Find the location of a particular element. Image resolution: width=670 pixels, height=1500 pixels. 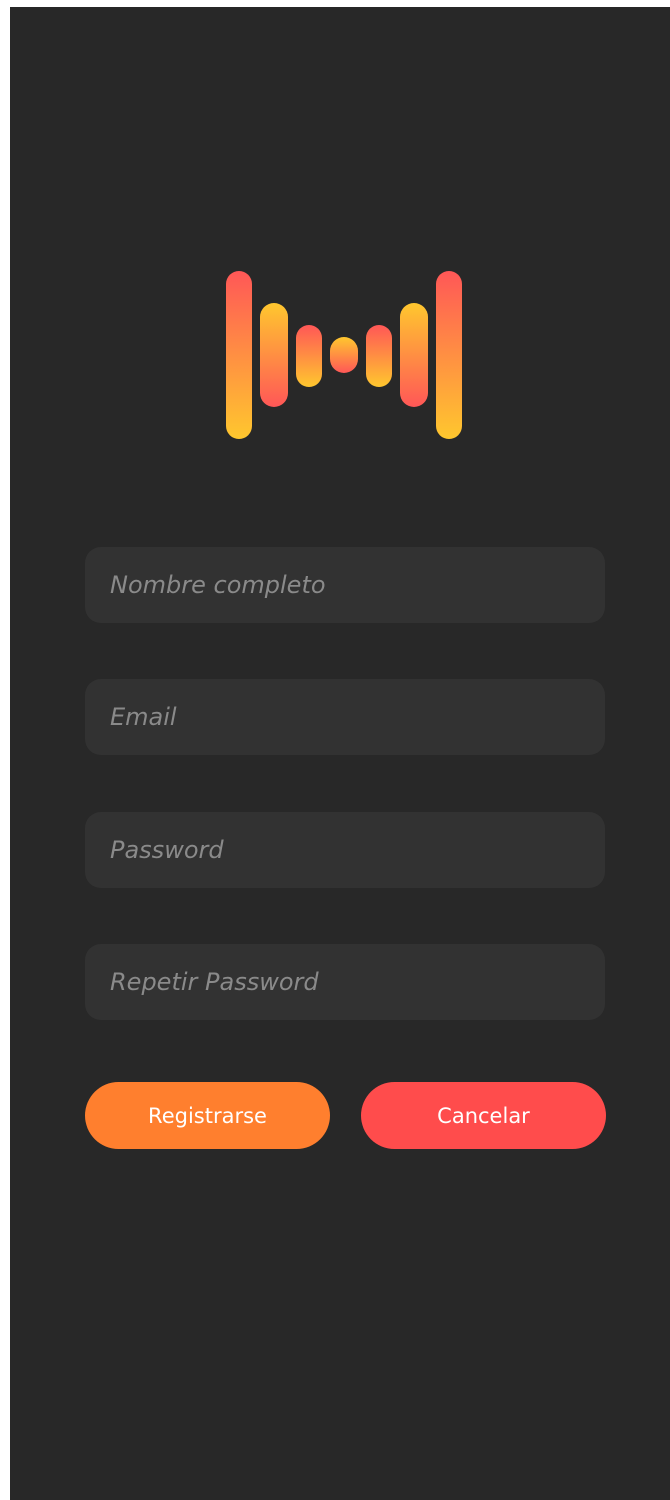

password-input is located at coordinates (345, 850).